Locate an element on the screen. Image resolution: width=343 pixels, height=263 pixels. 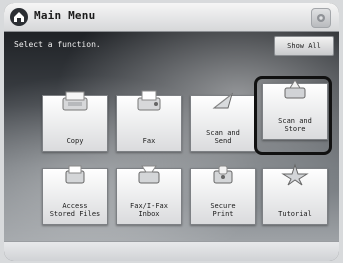
scan-send-icon is located at coordinates (223, 101).